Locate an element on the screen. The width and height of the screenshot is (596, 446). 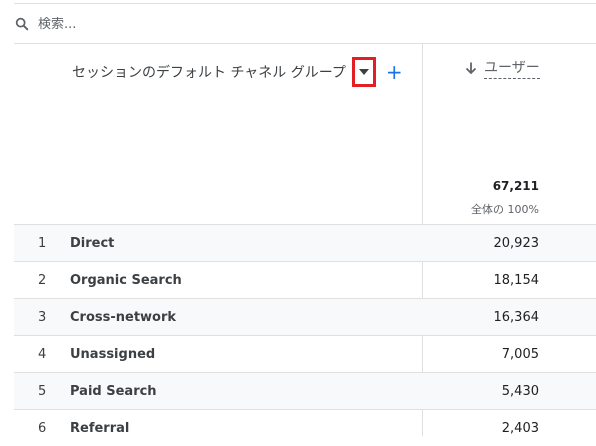
caret-down-icon is located at coordinates (363, 72).